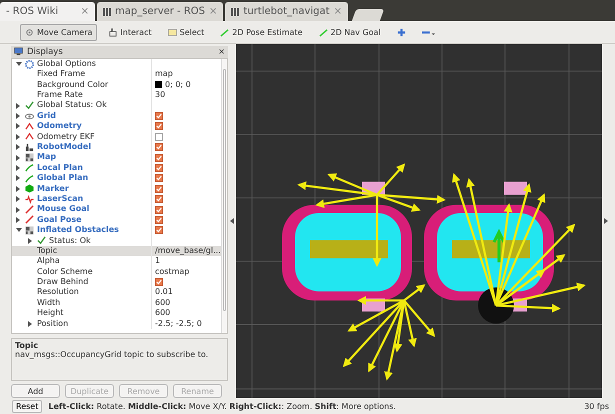 This screenshot has height=414, width=615. What do you see at coordinates (116, 64) in the screenshot?
I see `tree-row: Global Options` at bounding box center [116, 64].